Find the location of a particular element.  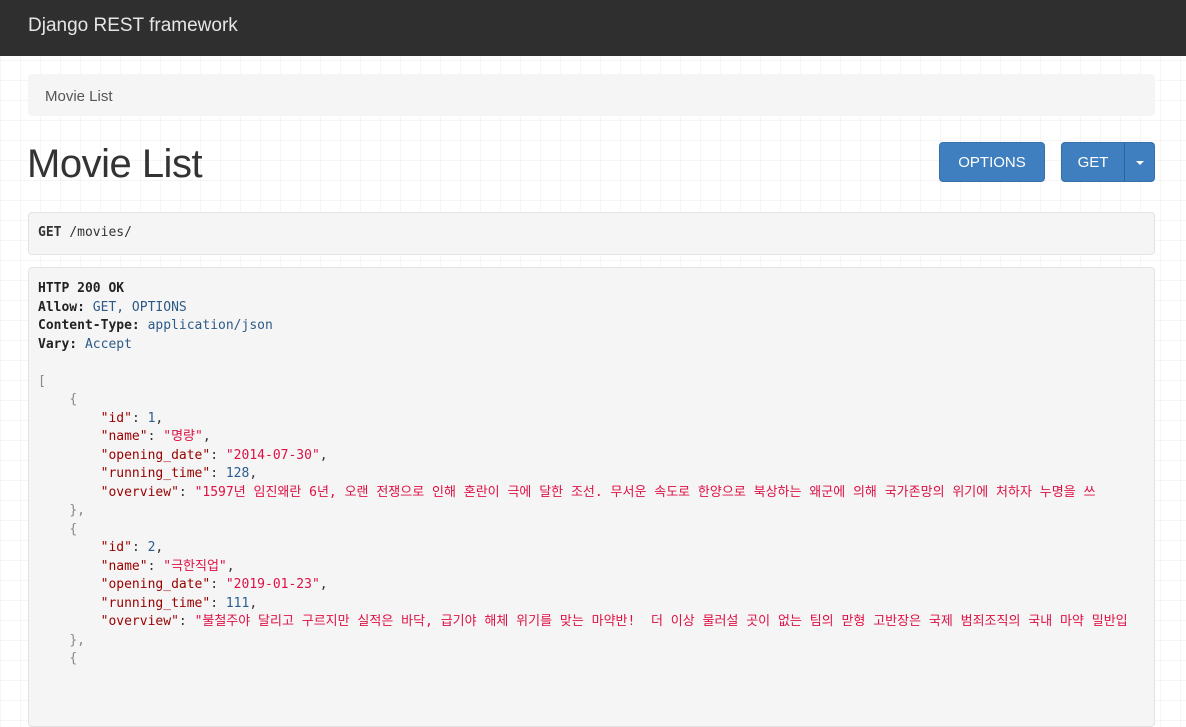

json-value: "2014-07-30" is located at coordinates (272, 455).